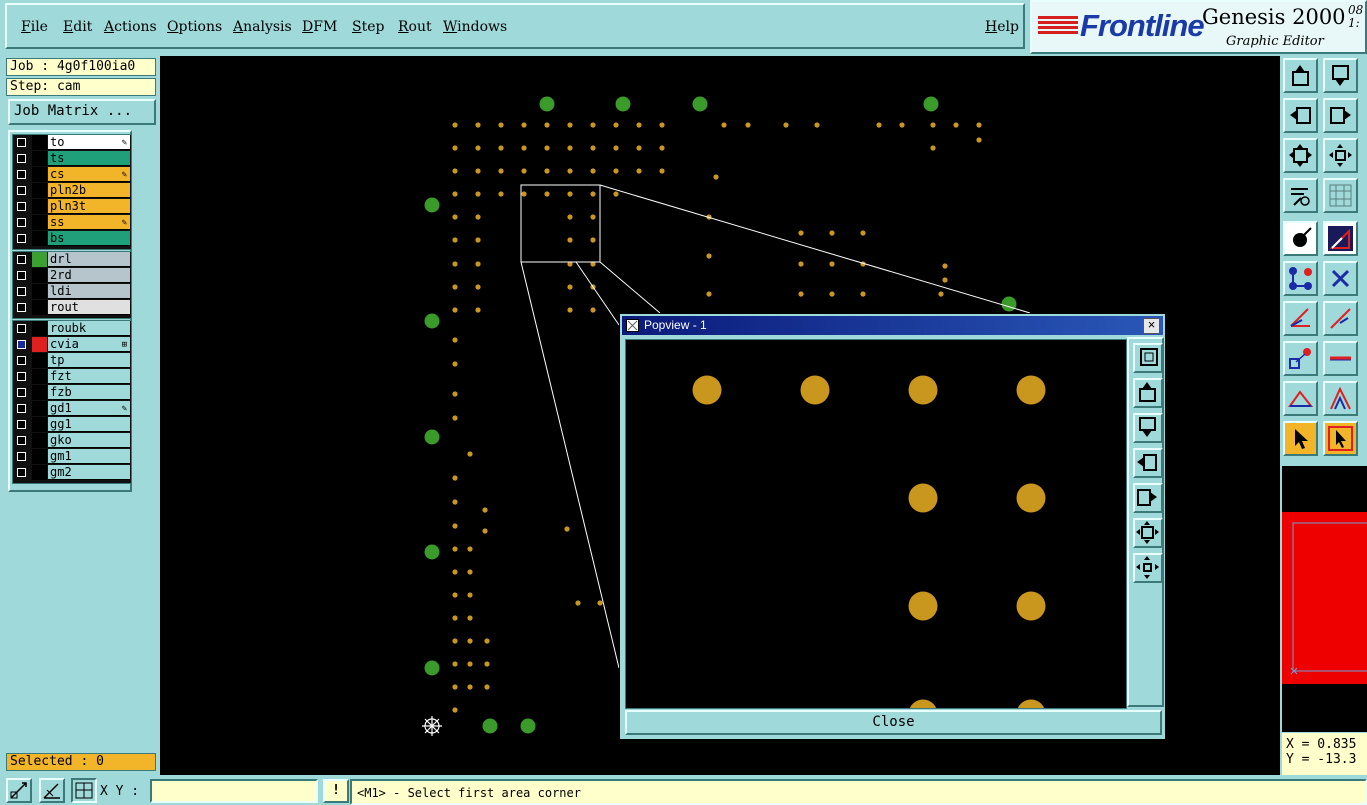 The height and width of the screenshot is (805, 1367). I want to click on layer-row-ts: ts, so click(72, 159).